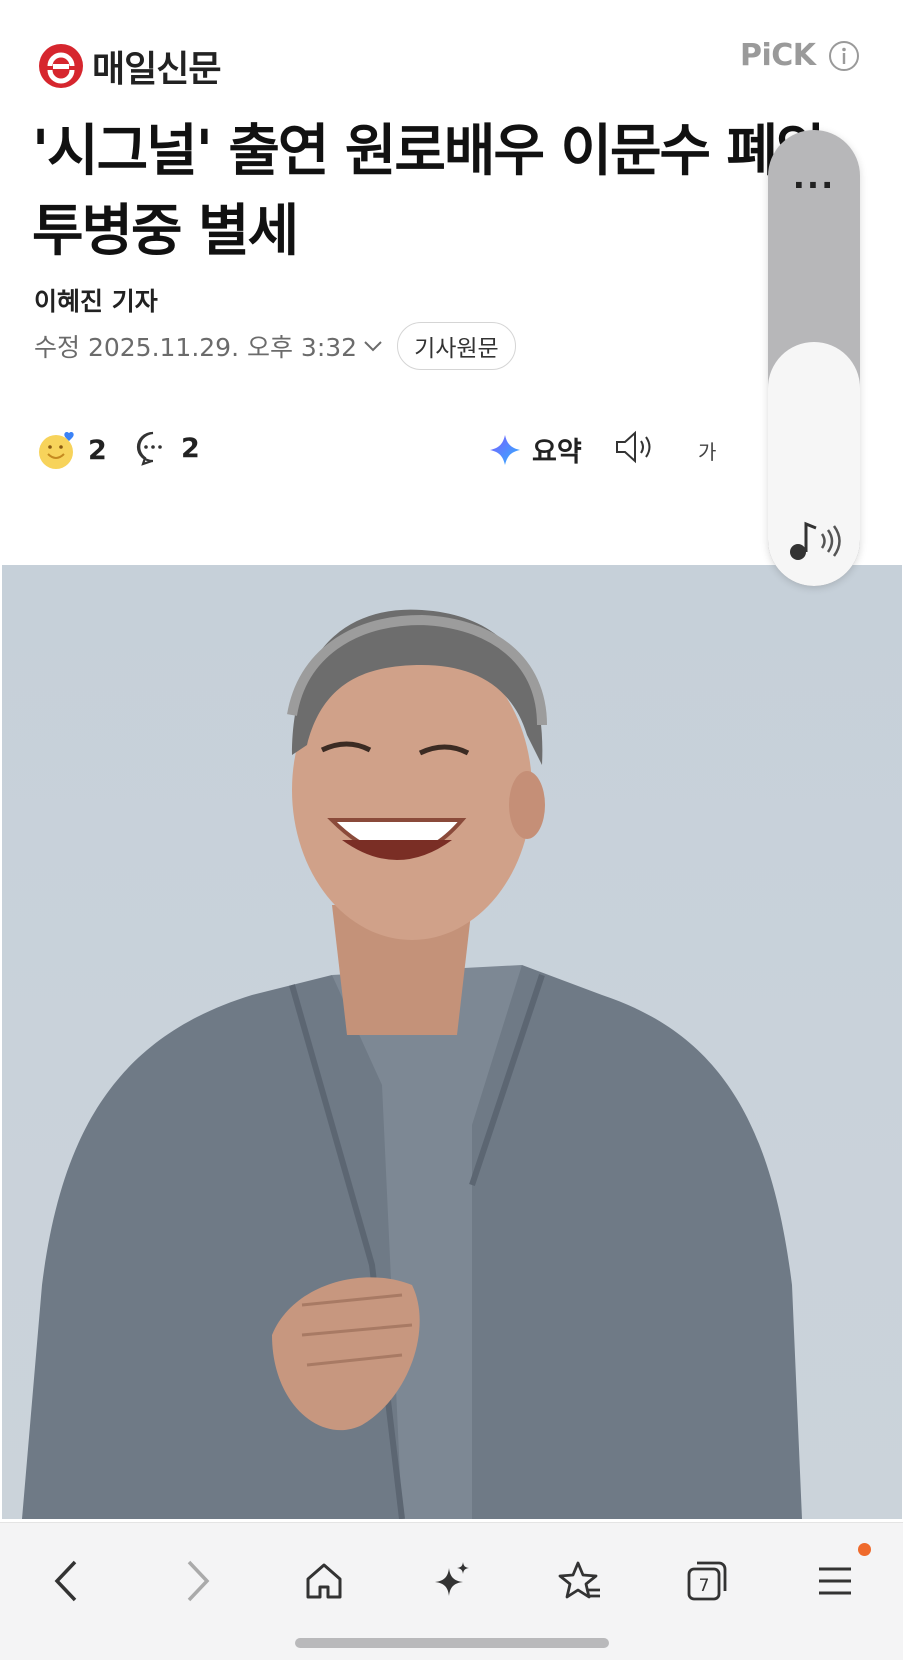 The width and height of the screenshot is (903, 1660). I want to click on tts-button, so click(635, 447).